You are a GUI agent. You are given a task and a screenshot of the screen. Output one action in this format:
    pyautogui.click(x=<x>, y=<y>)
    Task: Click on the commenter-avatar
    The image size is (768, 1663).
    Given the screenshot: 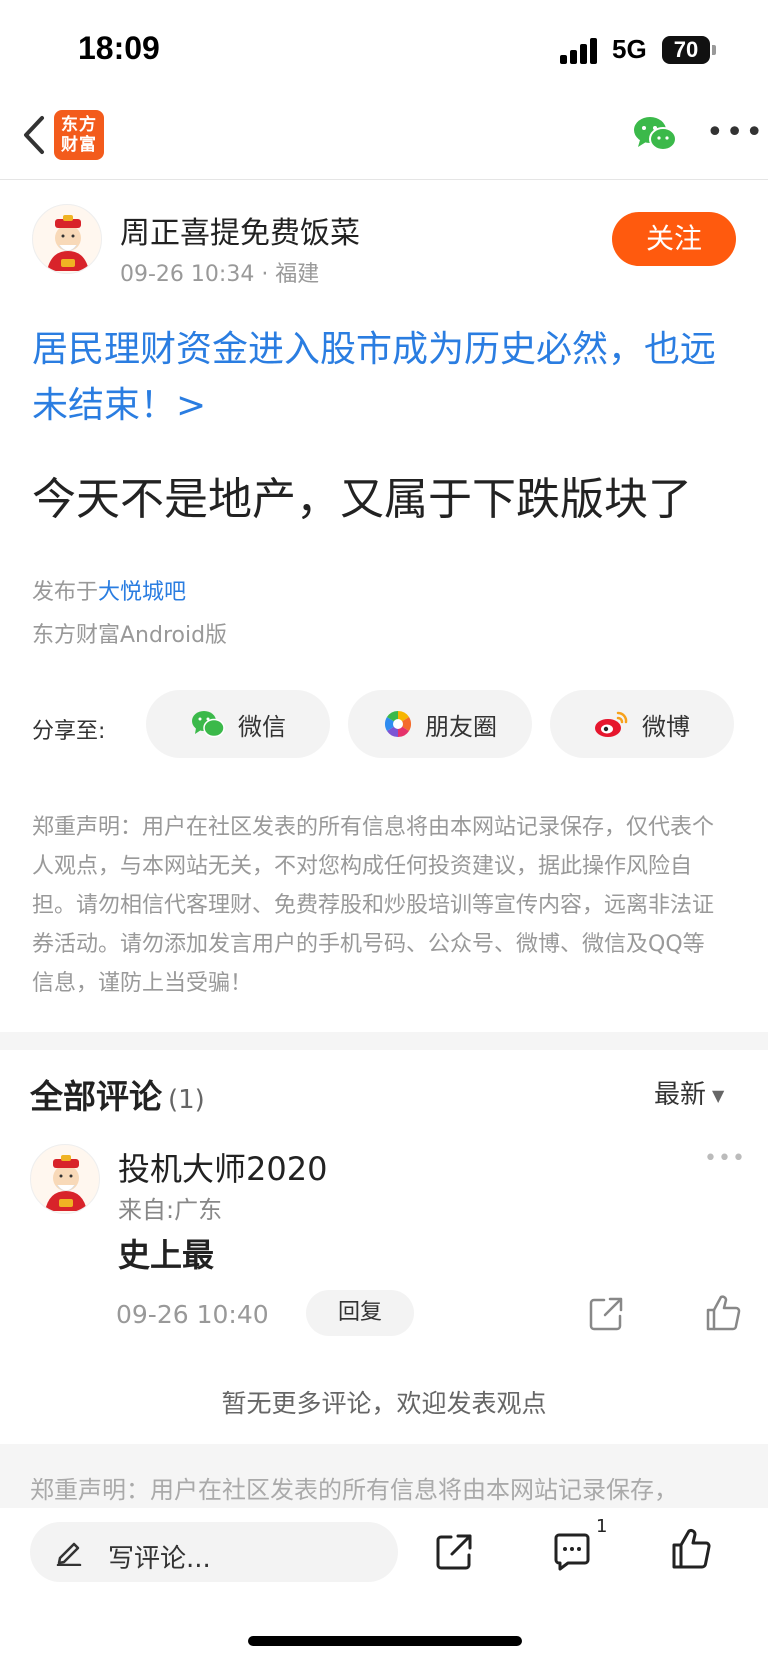 What is the action you would take?
    pyautogui.click(x=65, y=1179)
    